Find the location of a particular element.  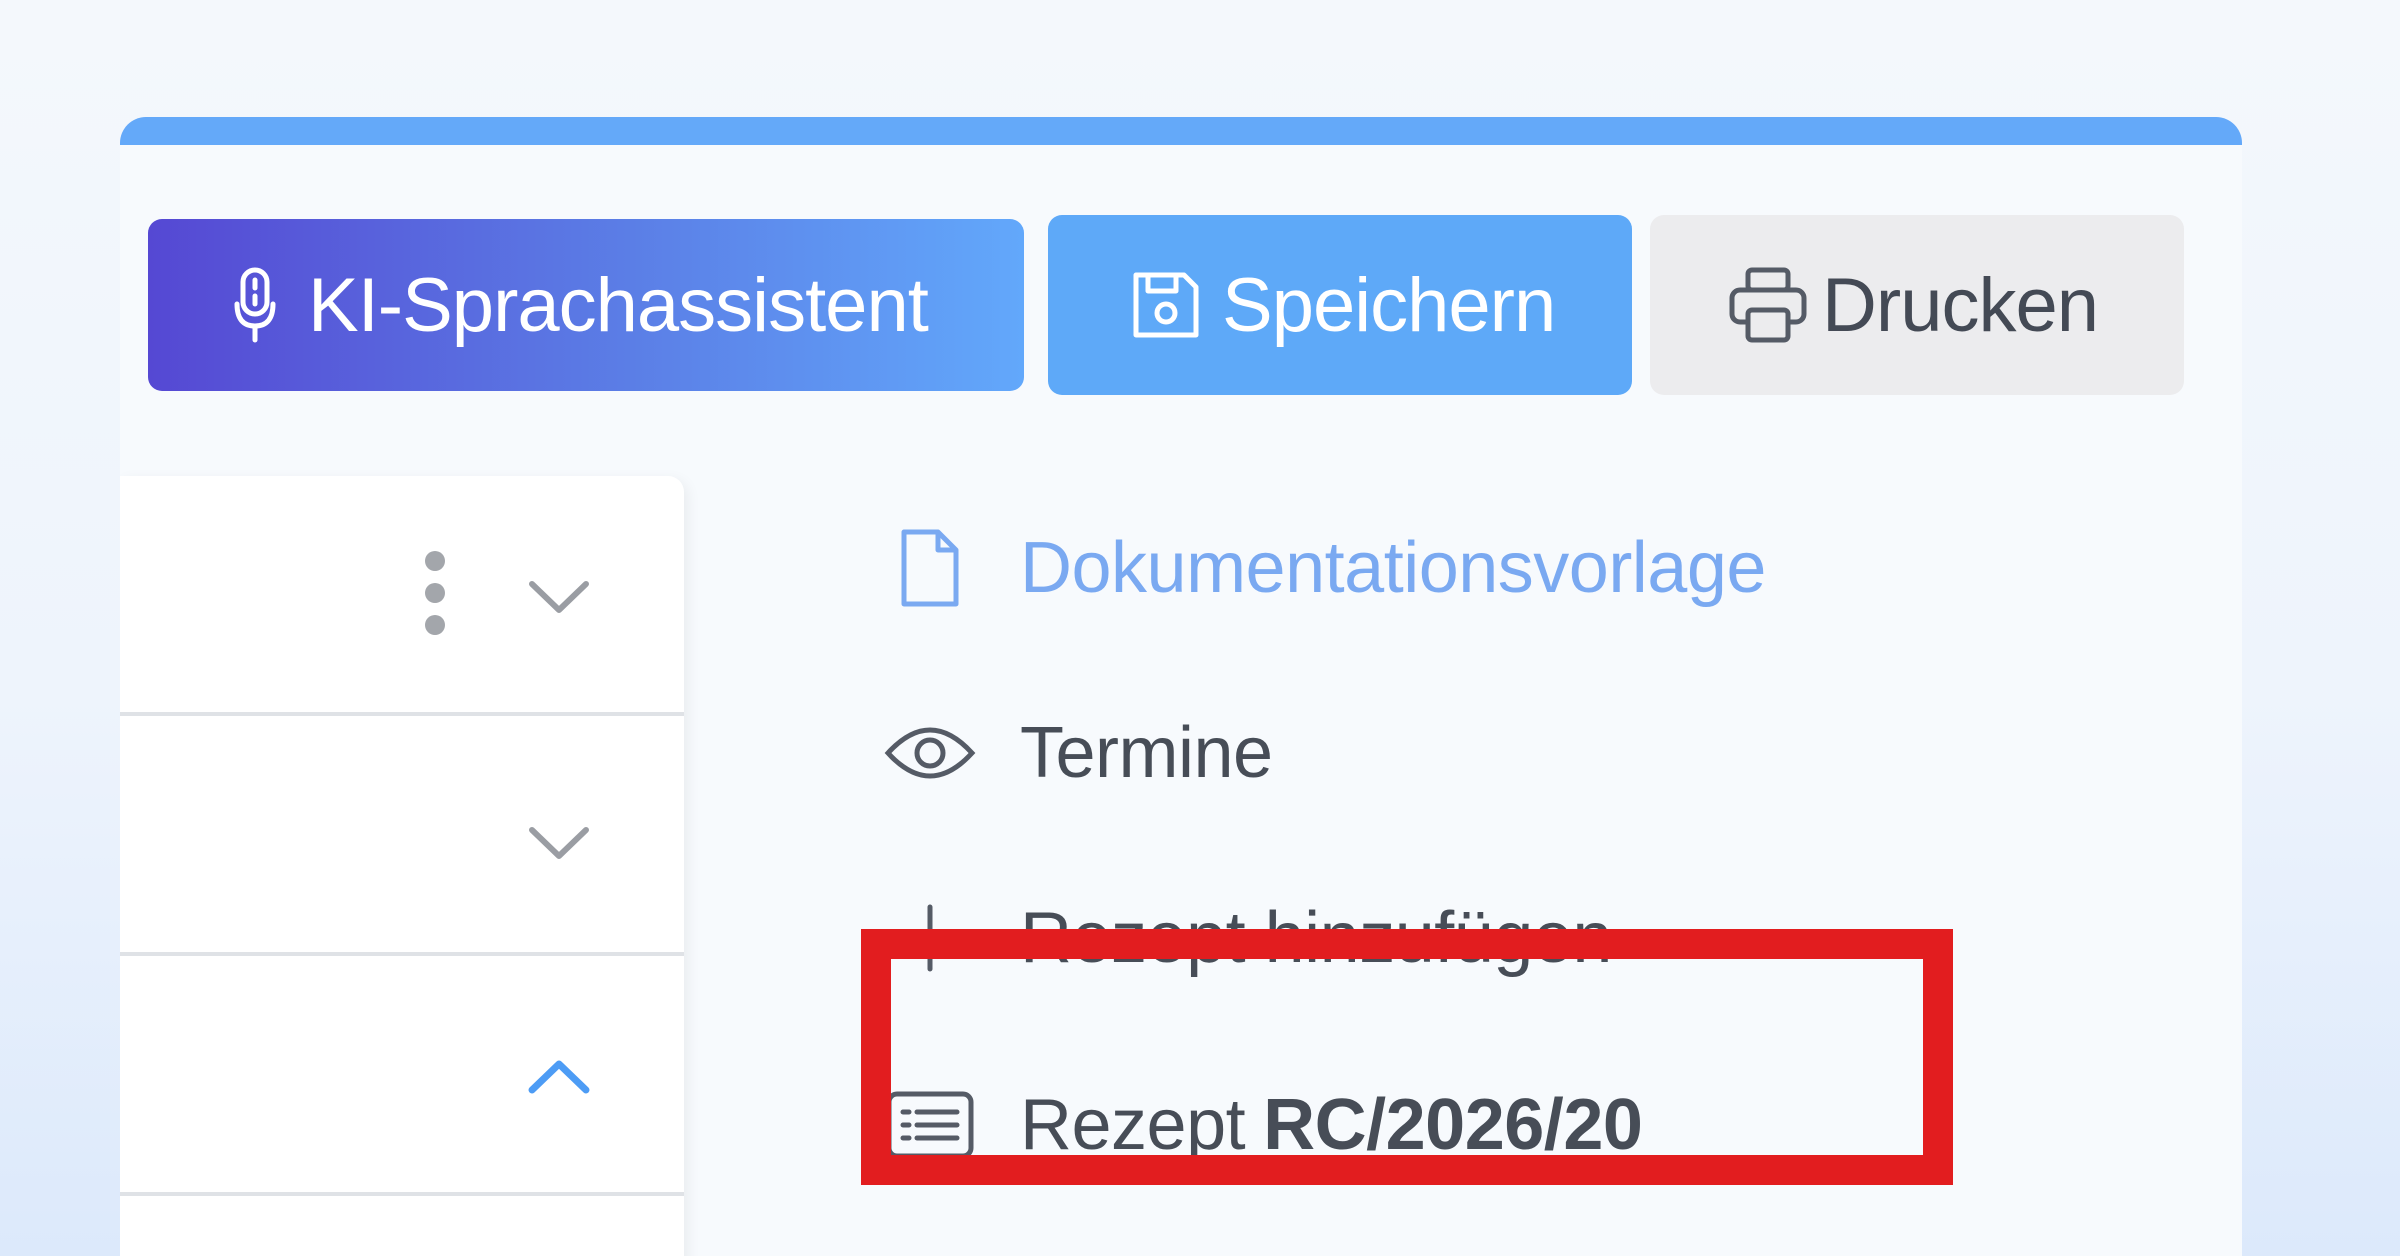

documentation-template-link: Dokumentationsvorlage is located at coordinates (1323, 568).